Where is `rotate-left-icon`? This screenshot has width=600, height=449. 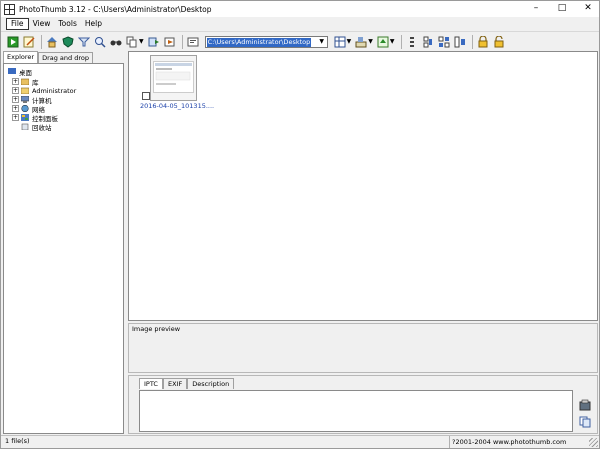 rotate-left-icon is located at coordinates (412, 42).